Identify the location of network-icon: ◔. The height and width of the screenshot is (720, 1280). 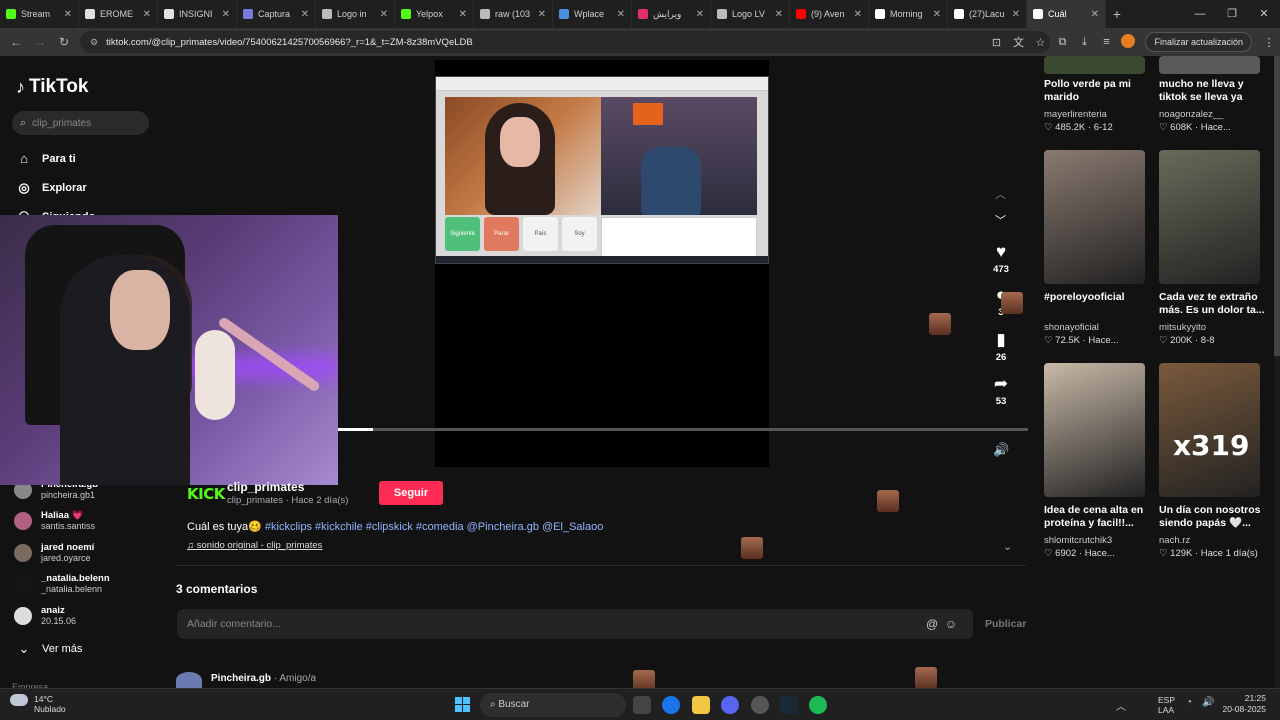
(1189, 702).